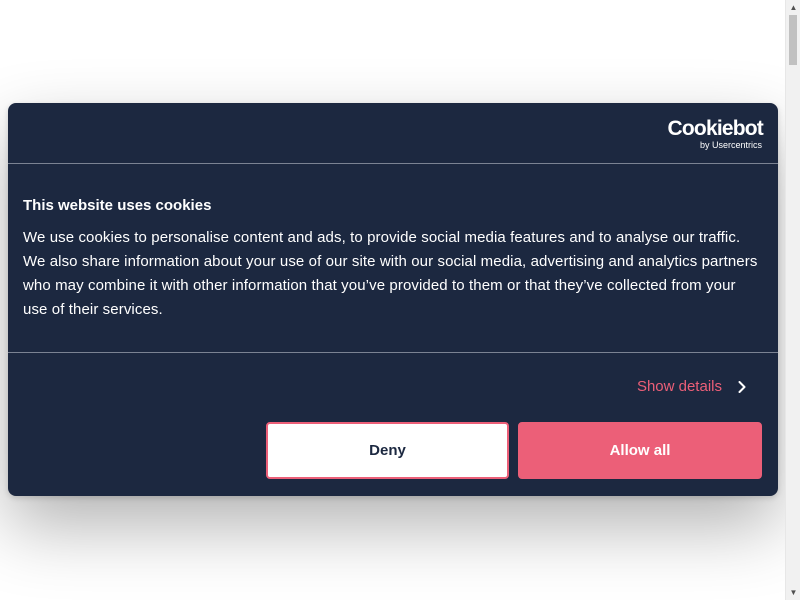 This screenshot has width=800, height=600. I want to click on show-details-label: Show details, so click(679, 386).